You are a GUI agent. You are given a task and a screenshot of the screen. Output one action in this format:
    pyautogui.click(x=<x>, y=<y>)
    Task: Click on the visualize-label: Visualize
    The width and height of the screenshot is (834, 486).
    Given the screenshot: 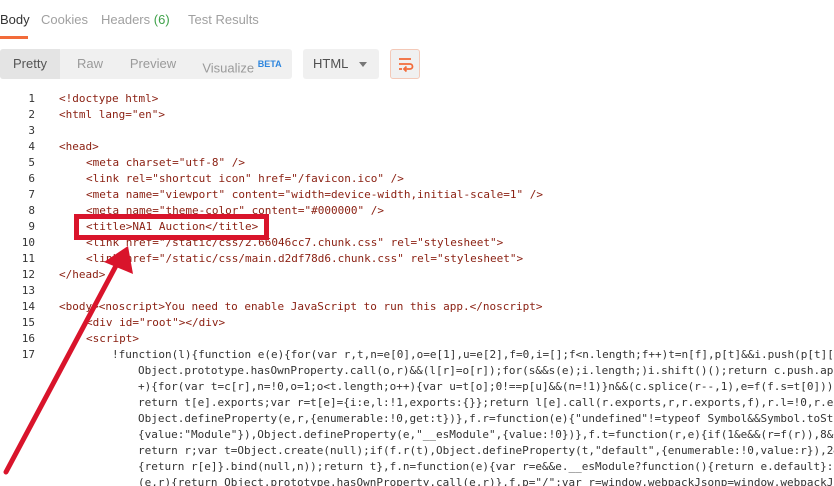 What is the action you would take?
    pyautogui.click(x=228, y=68)
    